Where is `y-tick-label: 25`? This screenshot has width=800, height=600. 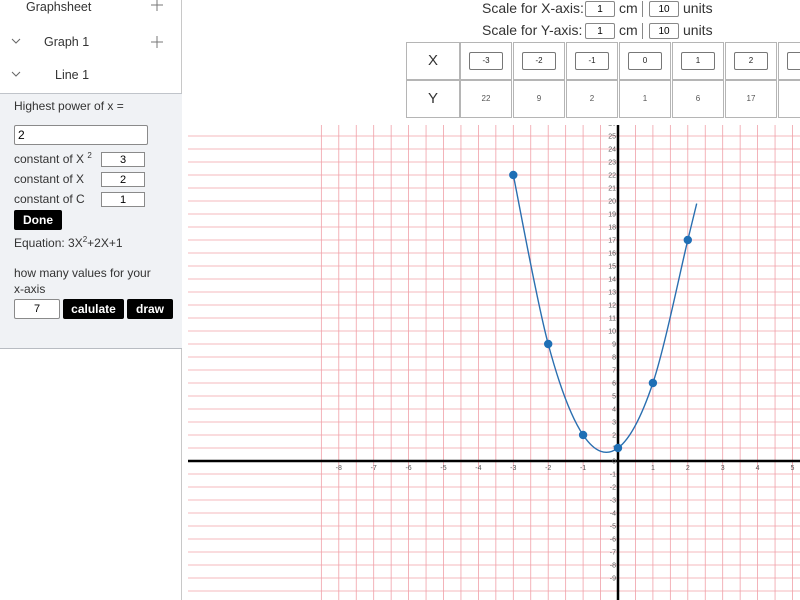
y-tick-label: 25 is located at coordinates (612, 137).